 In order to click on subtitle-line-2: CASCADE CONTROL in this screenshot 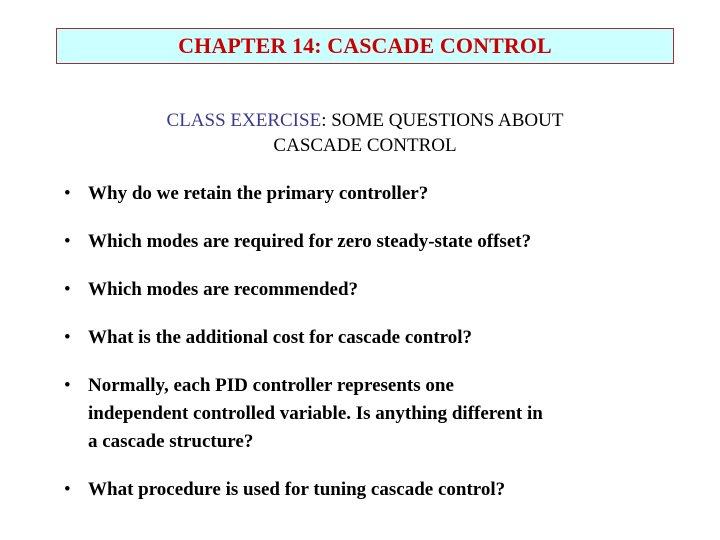, I will do `click(365, 145)`.